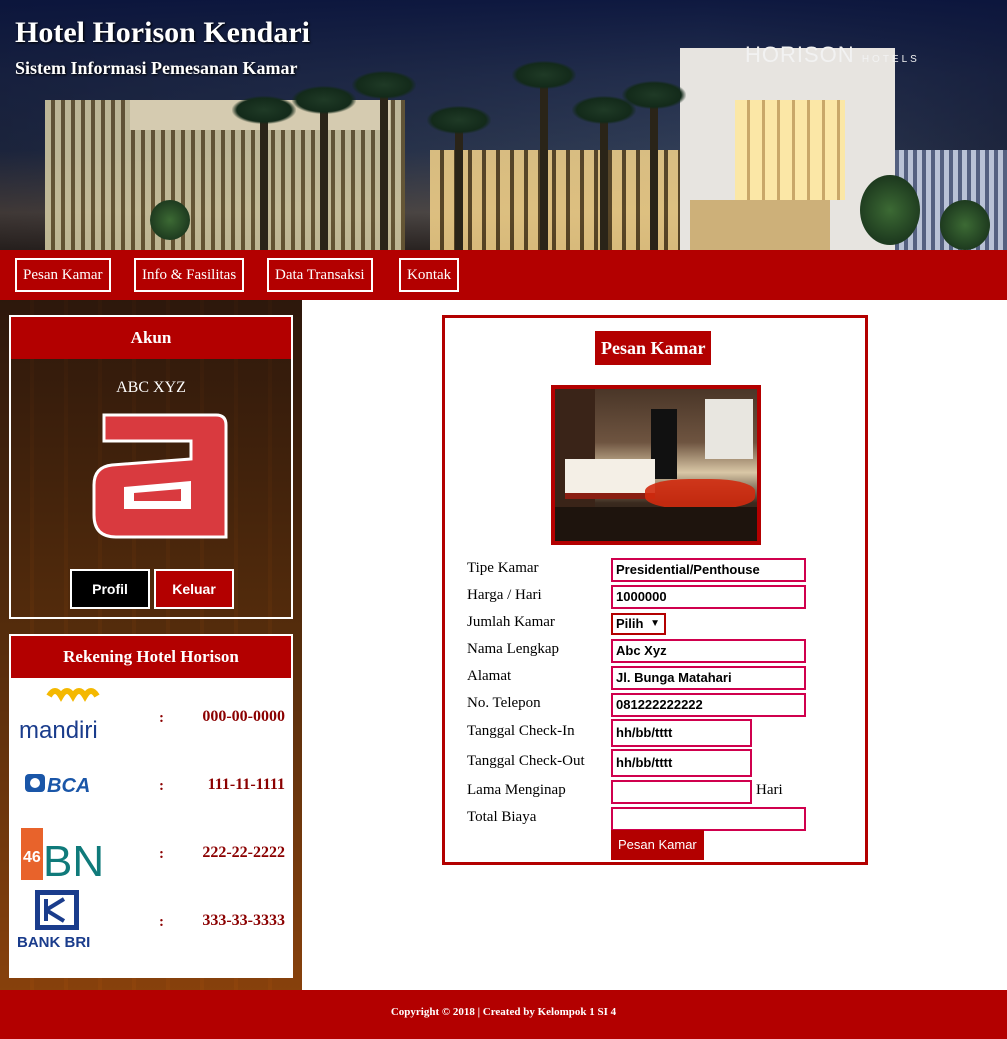  I want to click on nav-kontak: Kontak, so click(429, 275).